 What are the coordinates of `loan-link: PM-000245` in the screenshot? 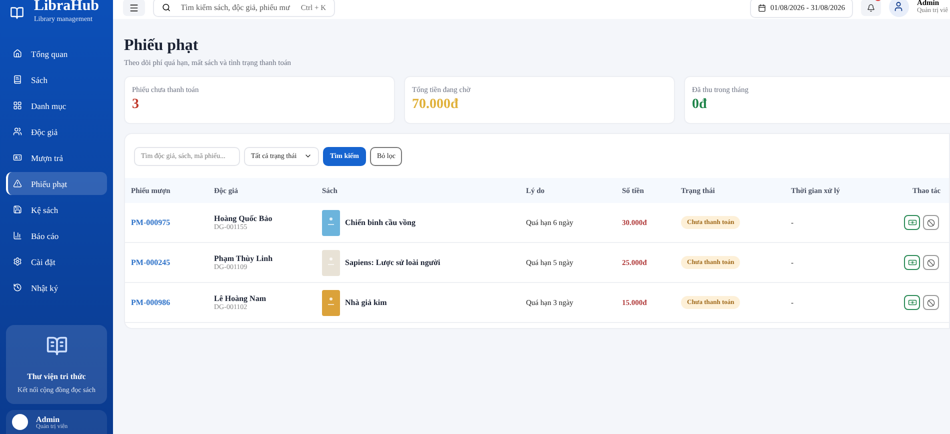 It's located at (172, 262).